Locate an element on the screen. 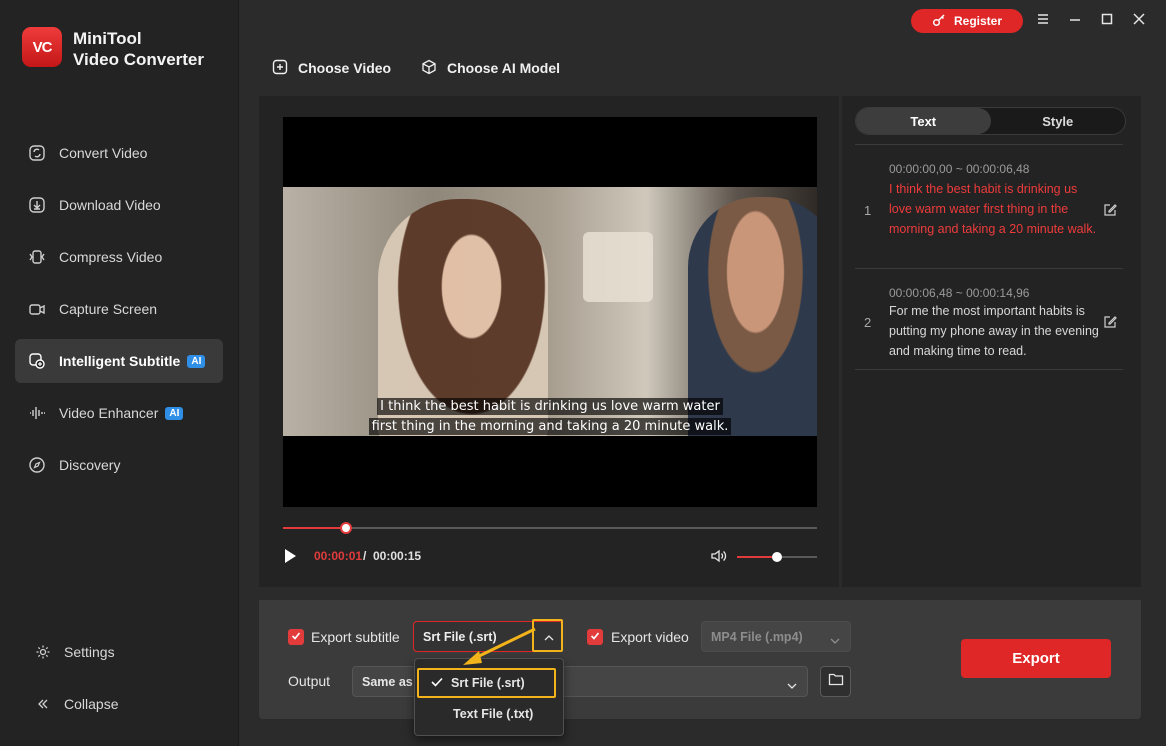 Image resolution: width=1166 pixels, height=746 pixels. logo-text: VC is located at coordinates (42, 47).